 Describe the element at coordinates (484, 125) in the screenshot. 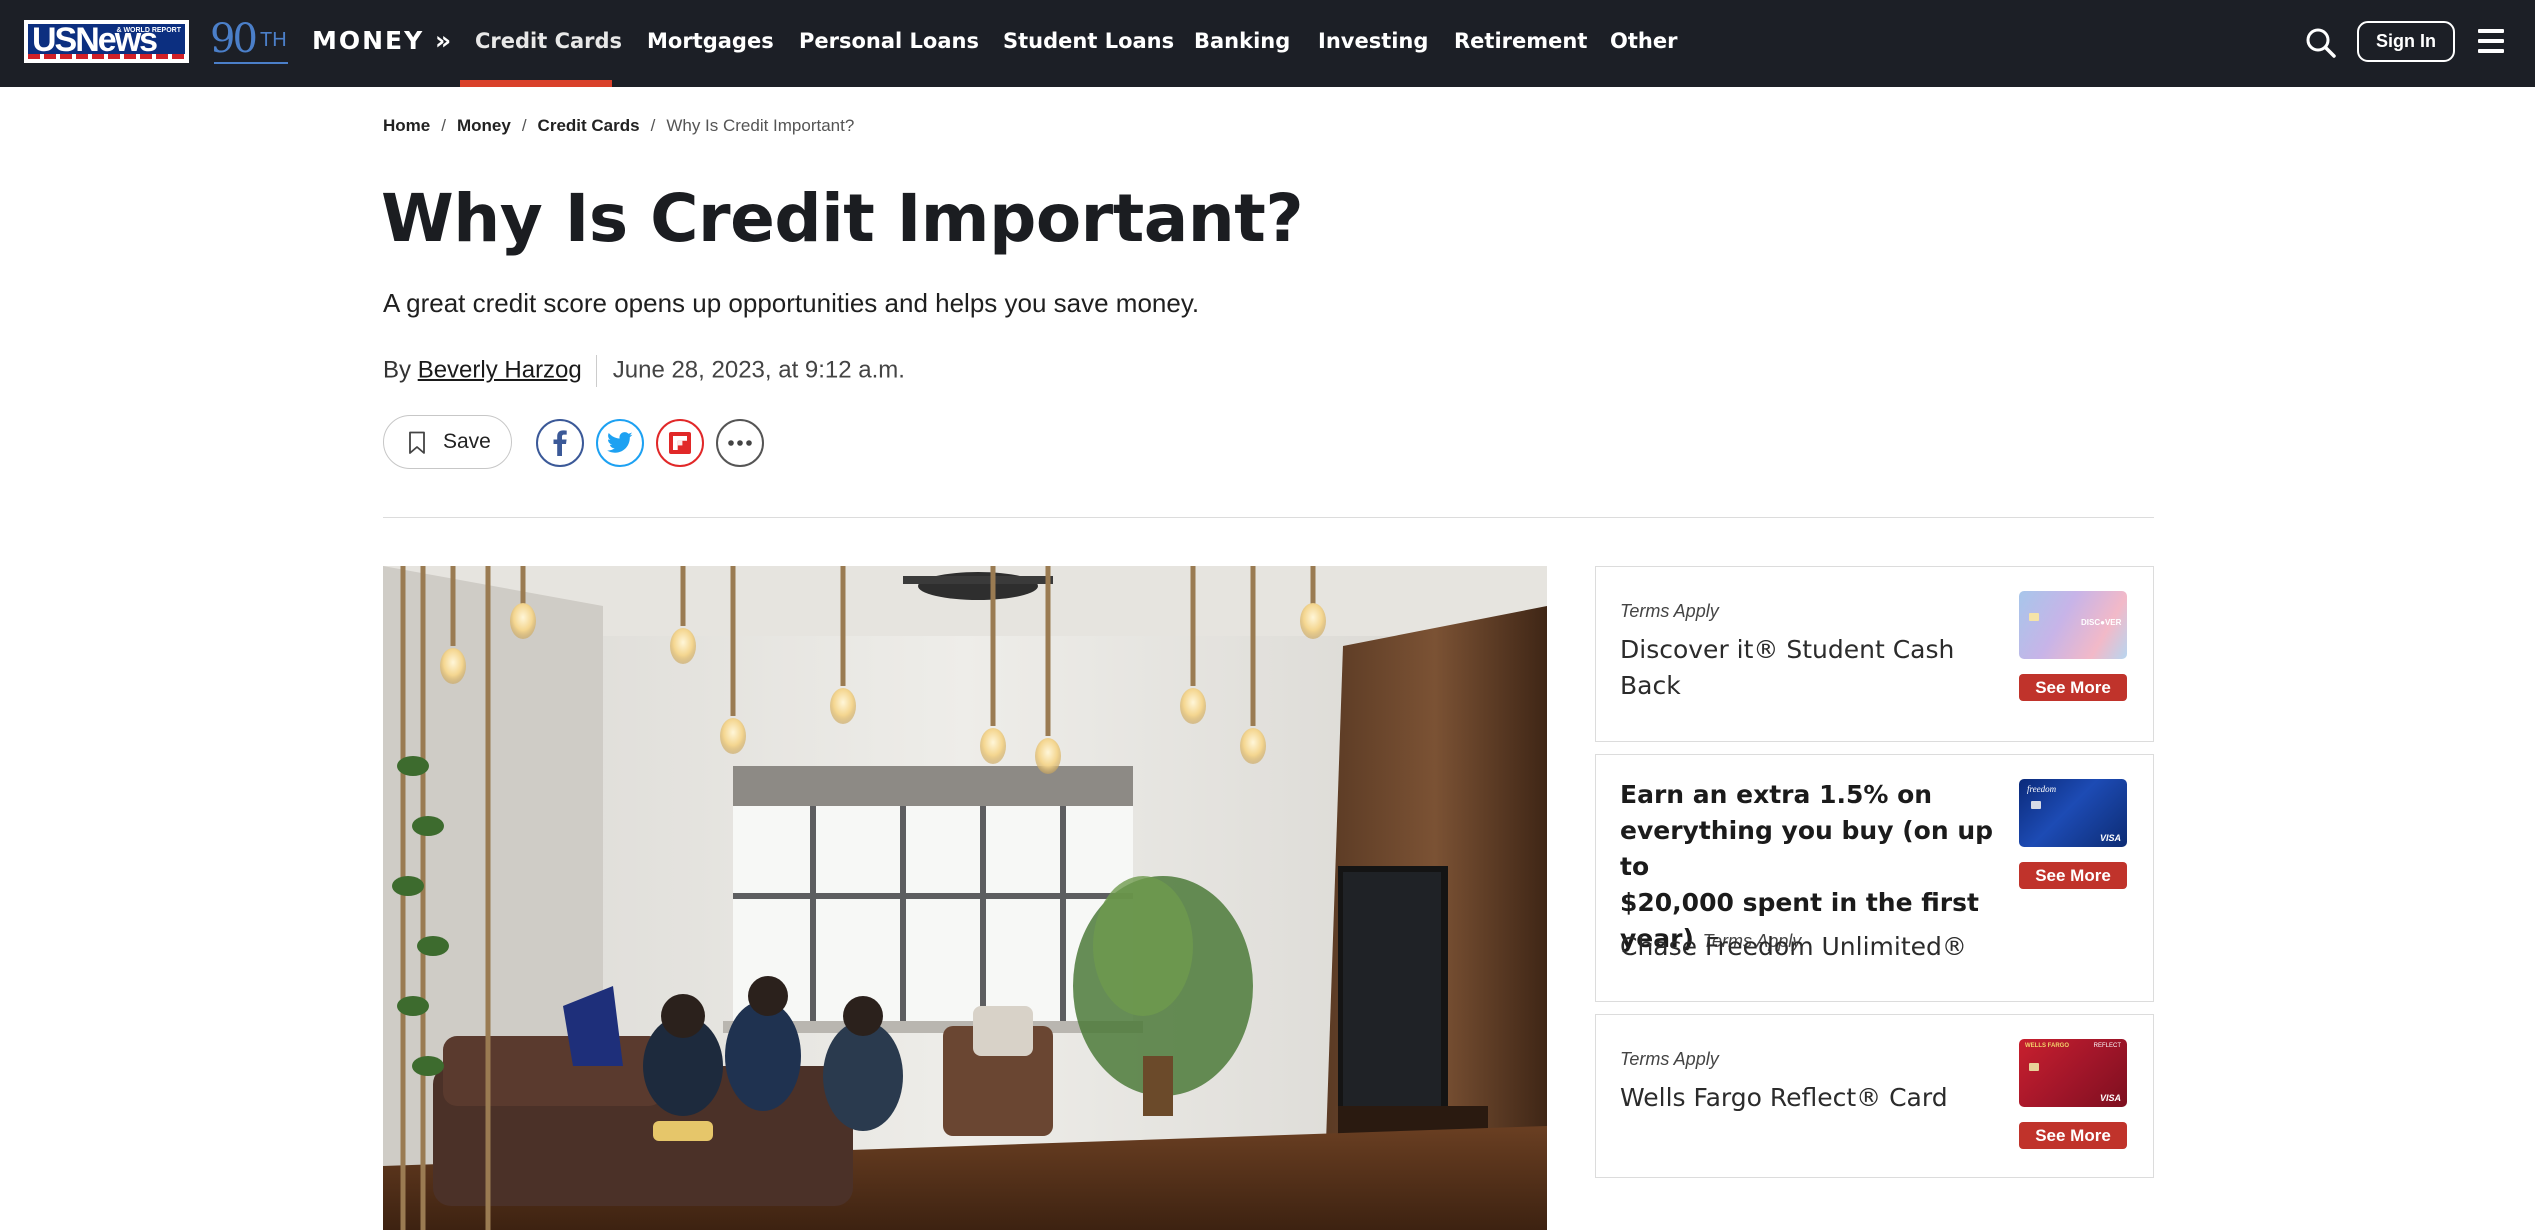

I see `breadcrumb-money: Money` at that location.